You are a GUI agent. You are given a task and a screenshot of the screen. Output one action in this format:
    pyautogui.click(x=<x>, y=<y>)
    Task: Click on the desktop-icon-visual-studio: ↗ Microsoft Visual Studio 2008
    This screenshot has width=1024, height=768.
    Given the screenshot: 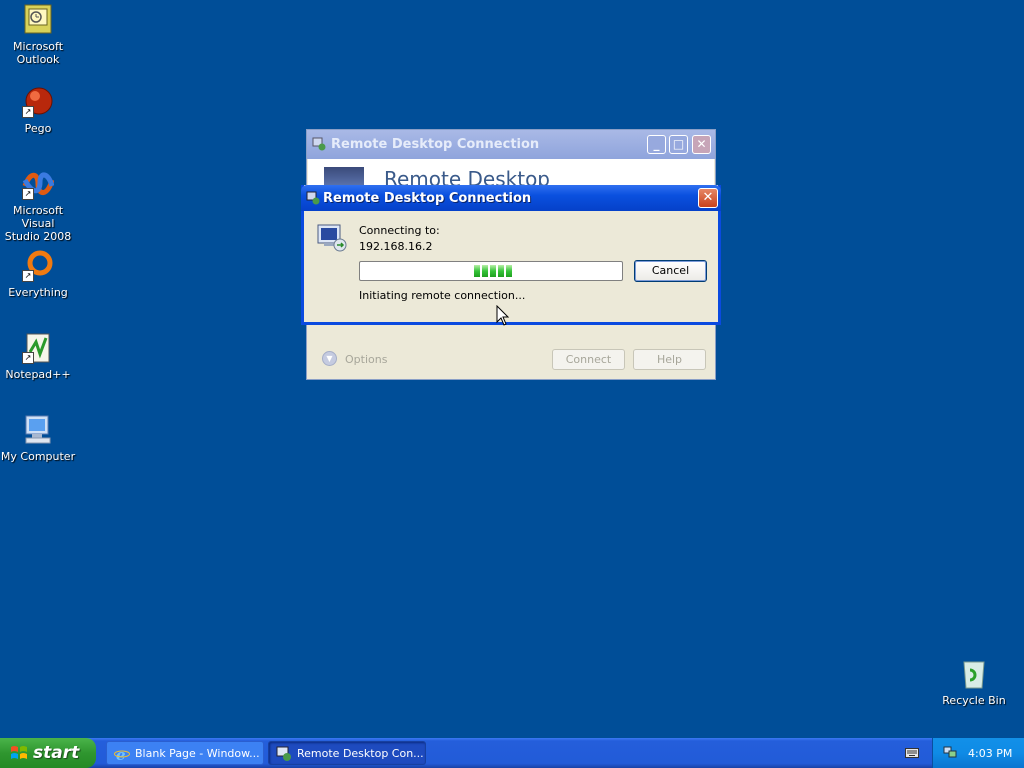 What is the action you would take?
    pyautogui.click(x=38, y=205)
    